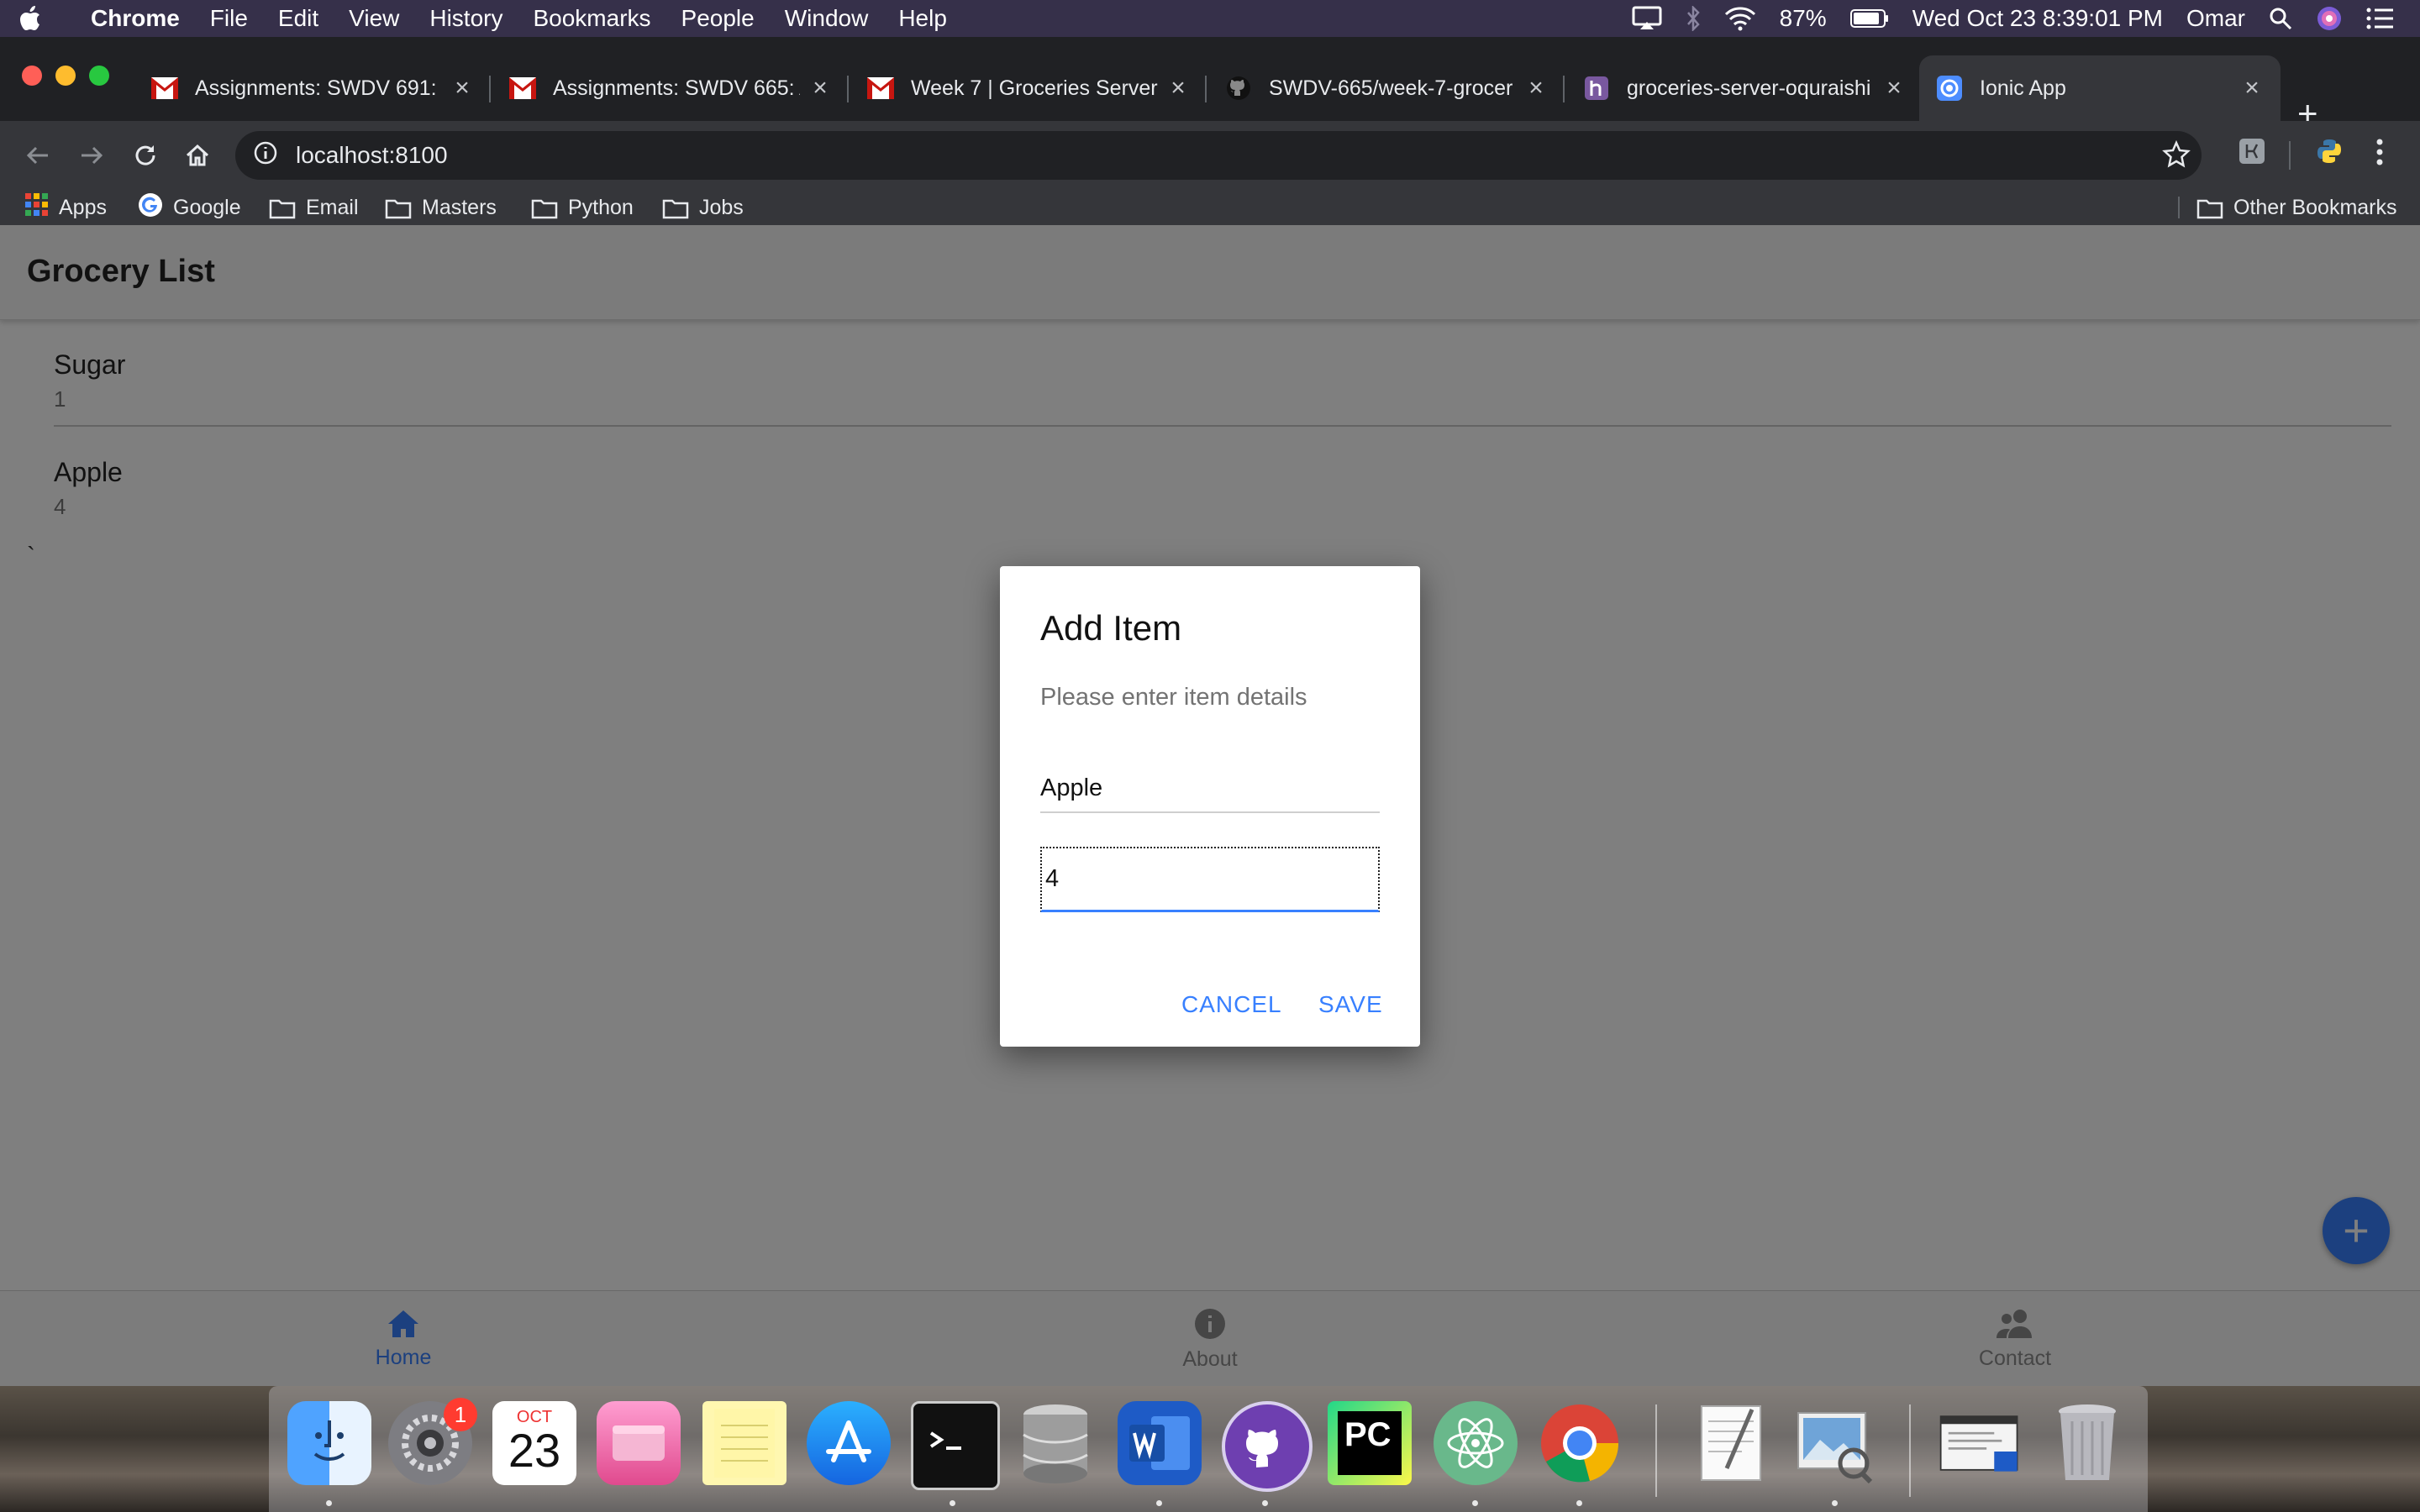  I want to click on wifi-icon, so click(1740, 18).